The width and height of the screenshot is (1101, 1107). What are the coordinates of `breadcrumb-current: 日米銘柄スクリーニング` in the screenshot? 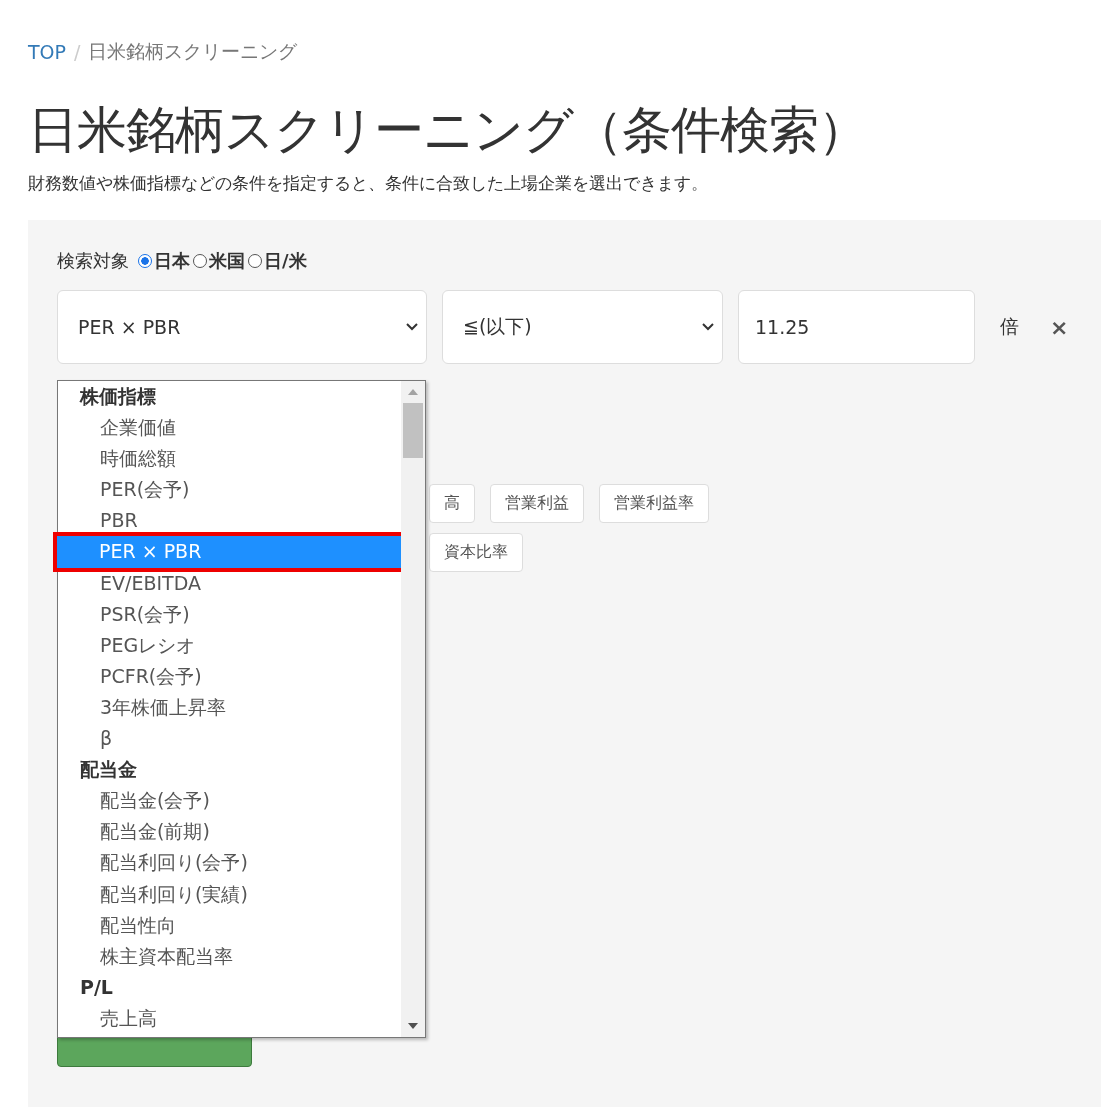 It's located at (193, 51).